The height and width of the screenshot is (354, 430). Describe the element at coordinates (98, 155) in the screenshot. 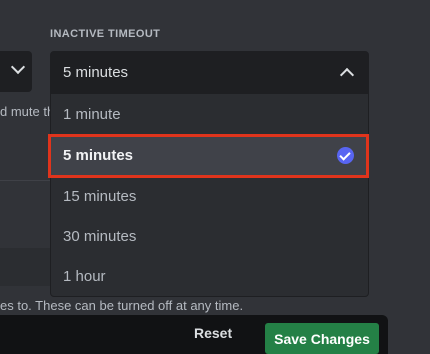

I see `option-label: 5 minutes` at that location.